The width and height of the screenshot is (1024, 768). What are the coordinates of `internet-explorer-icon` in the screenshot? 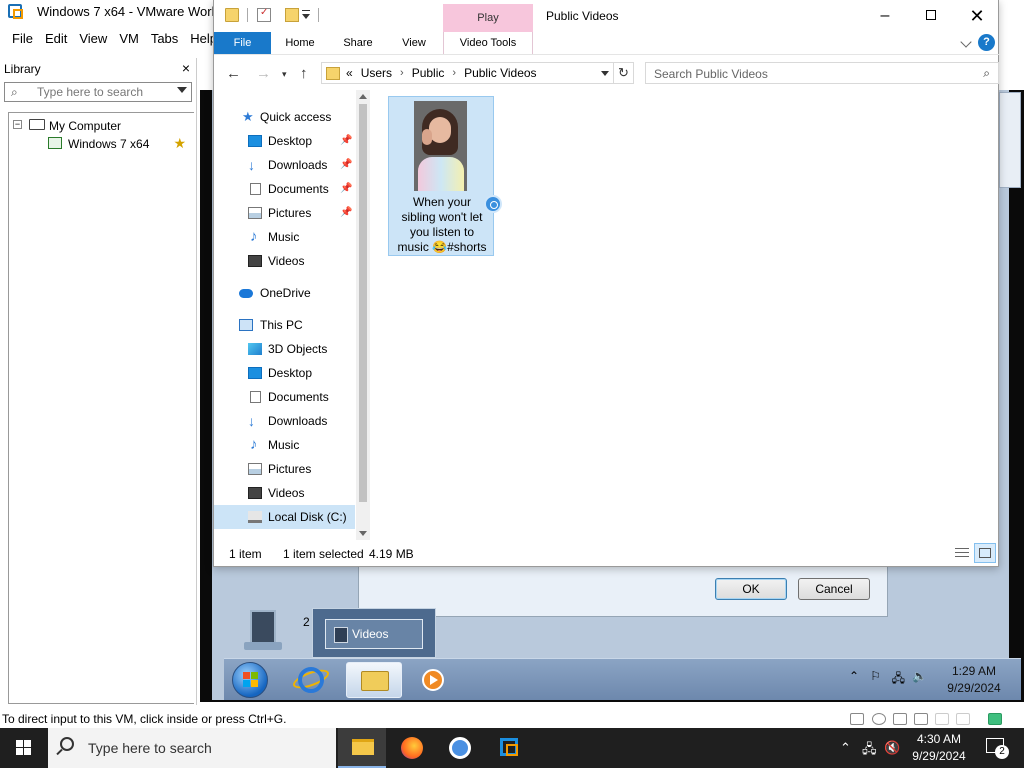 It's located at (312, 680).